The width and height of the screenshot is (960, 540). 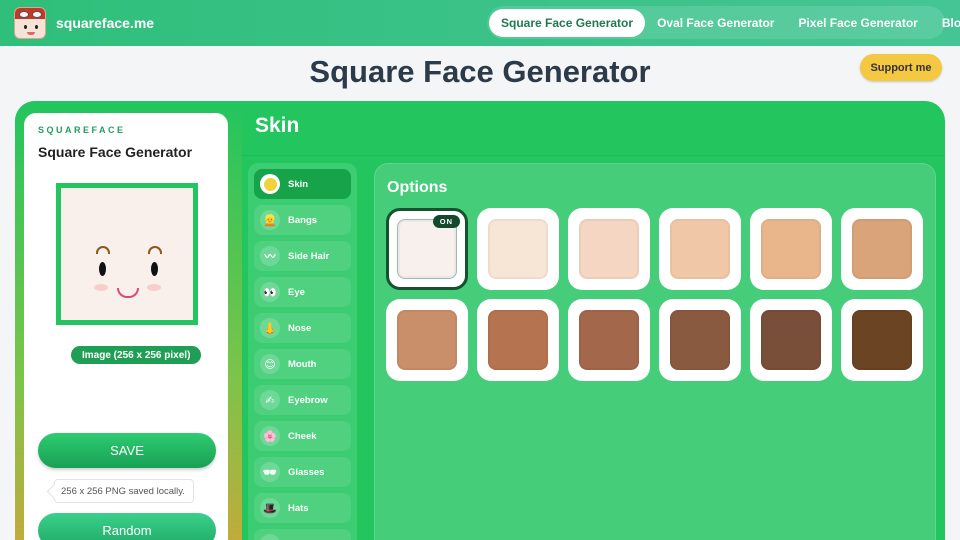 What do you see at coordinates (302, 534) in the screenshot?
I see `category-more` at bounding box center [302, 534].